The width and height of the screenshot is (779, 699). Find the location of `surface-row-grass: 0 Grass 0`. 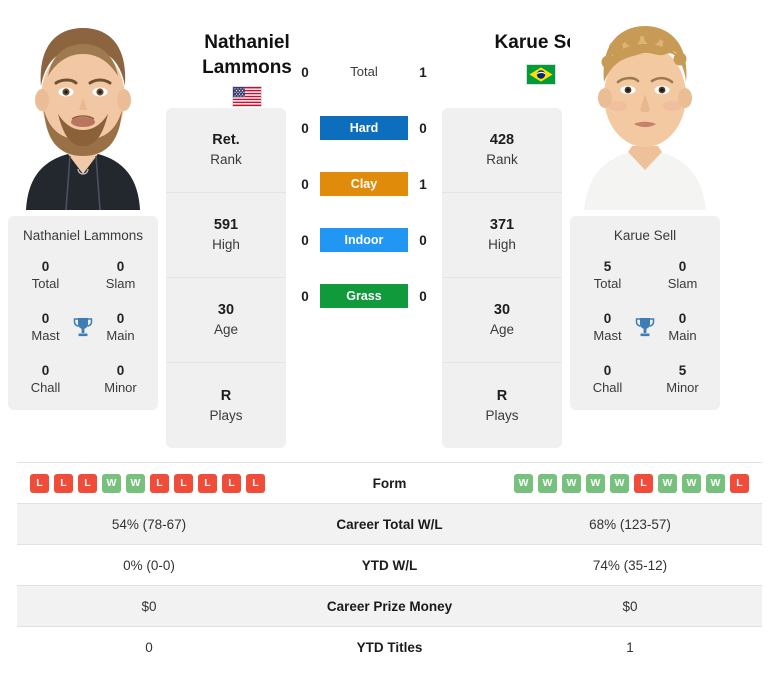

surface-row-grass: 0 Grass 0 is located at coordinates (364, 296).